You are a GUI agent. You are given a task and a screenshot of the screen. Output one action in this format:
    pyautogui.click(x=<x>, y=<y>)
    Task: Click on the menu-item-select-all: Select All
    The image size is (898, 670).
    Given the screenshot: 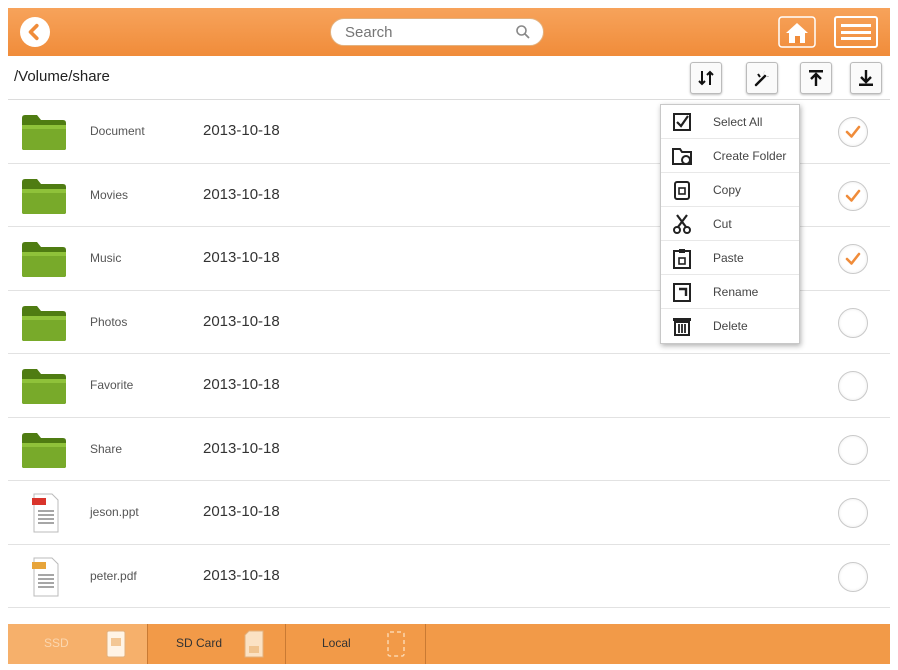 What is the action you would take?
    pyautogui.click(x=730, y=122)
    